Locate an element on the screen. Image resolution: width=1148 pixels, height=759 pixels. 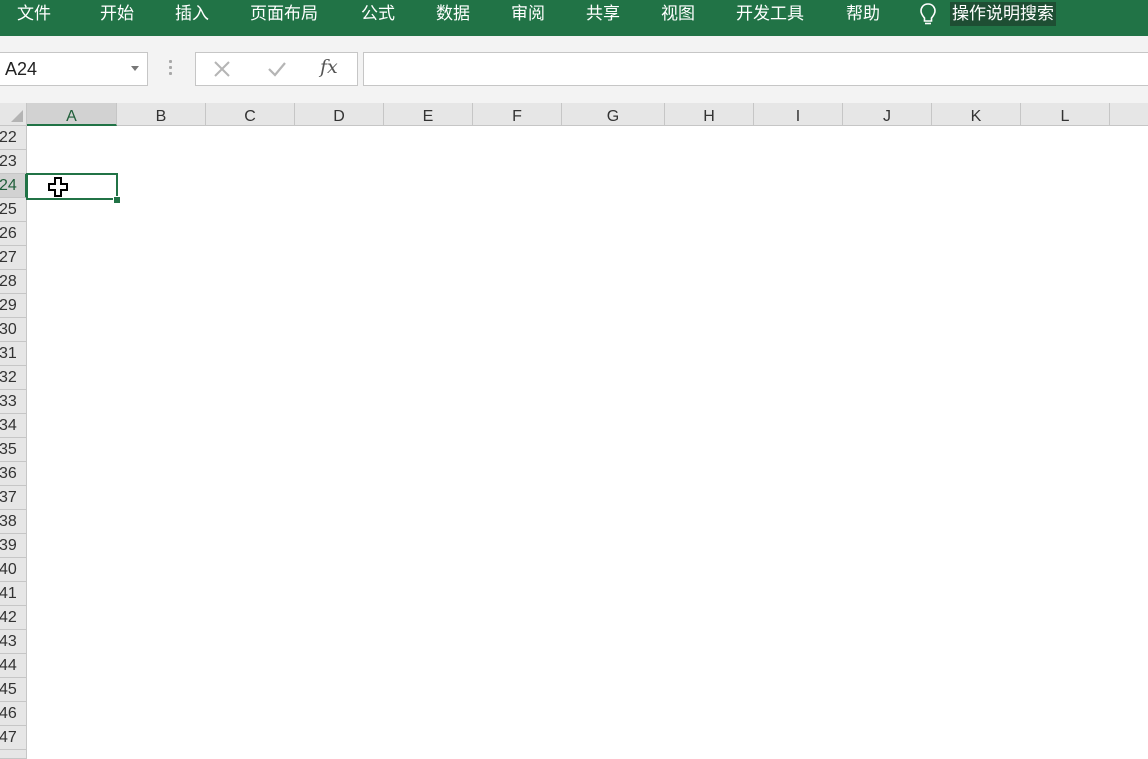
tab-developer: 开发工具 is located at coordinates (770, 14).